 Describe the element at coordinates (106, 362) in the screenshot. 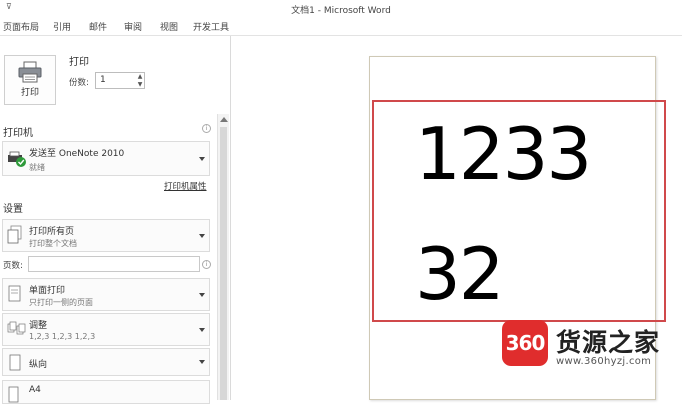

I see `orientation-dropdown: 纵向` at that location.